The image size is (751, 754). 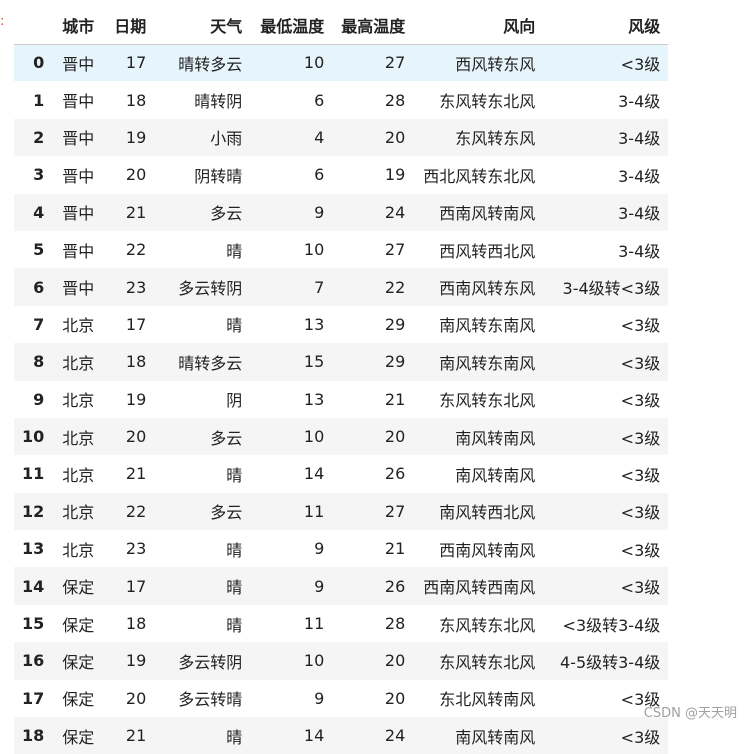 I want to click on column-header-min-temp: 最低温度, so click(x=291, y=26).